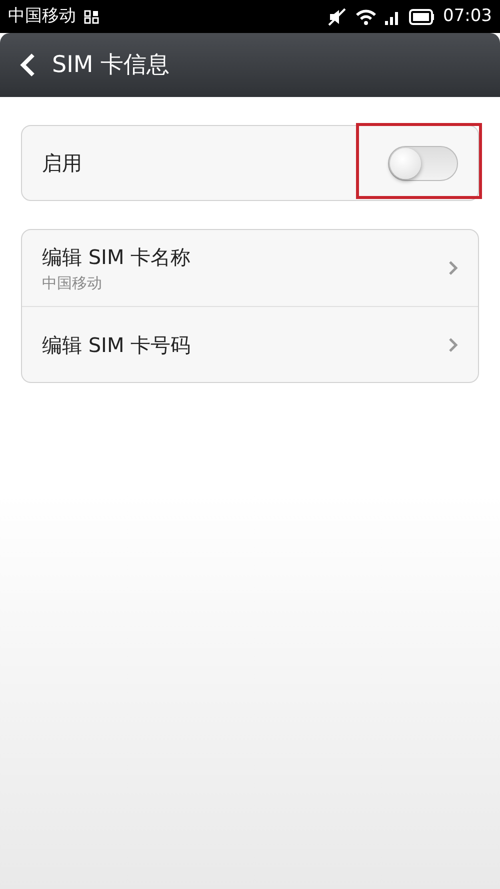 The width and height of the screenshot is (500, 889). What do you see at coordinates (250, 344) in the screenshot?
I see `list-item: 编辑 SIM 卡号码` at bounding box center [250, 344].